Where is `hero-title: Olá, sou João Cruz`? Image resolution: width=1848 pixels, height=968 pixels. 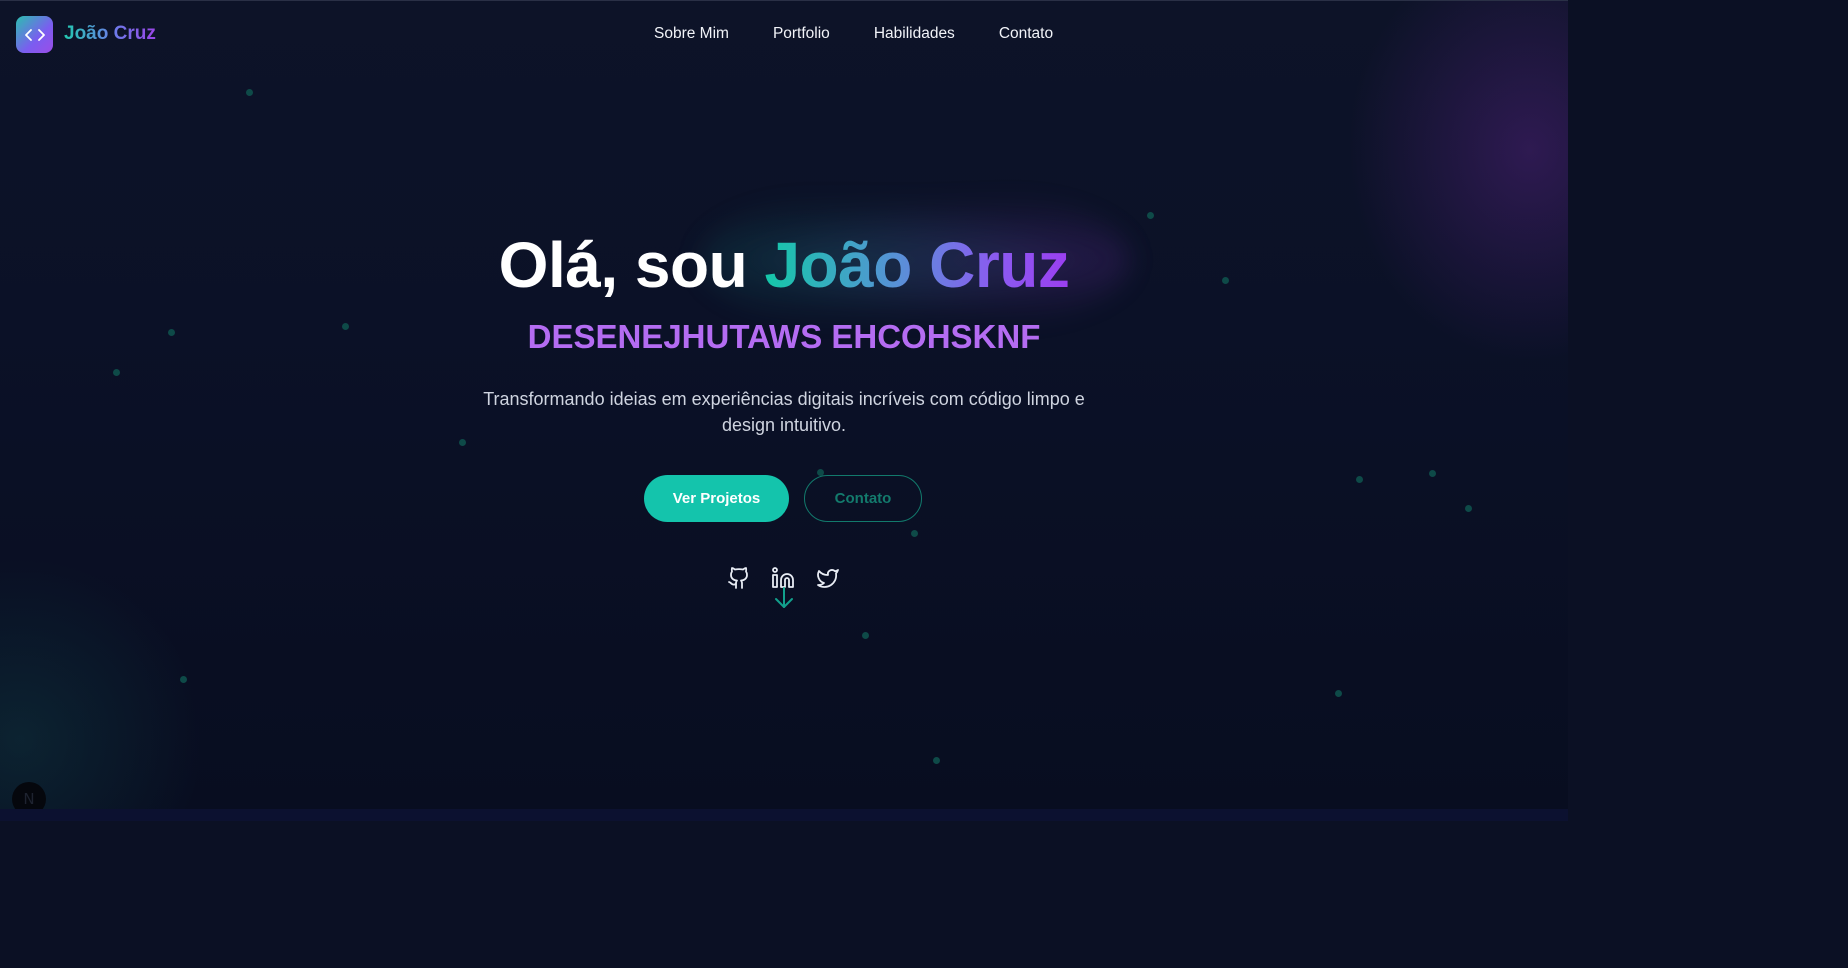
hero-title: Olá, sou João Cruz is located at coordinates (784, 265).